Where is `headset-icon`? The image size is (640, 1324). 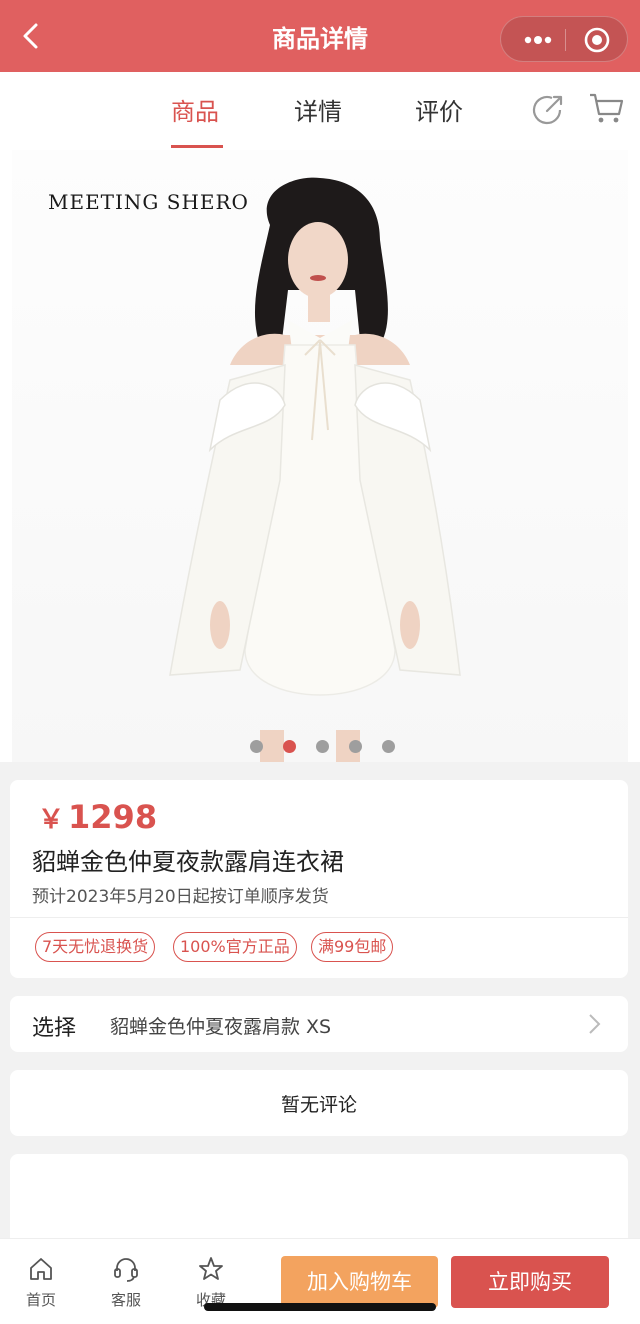 headset-icon is located at coordinates (126, 1270).